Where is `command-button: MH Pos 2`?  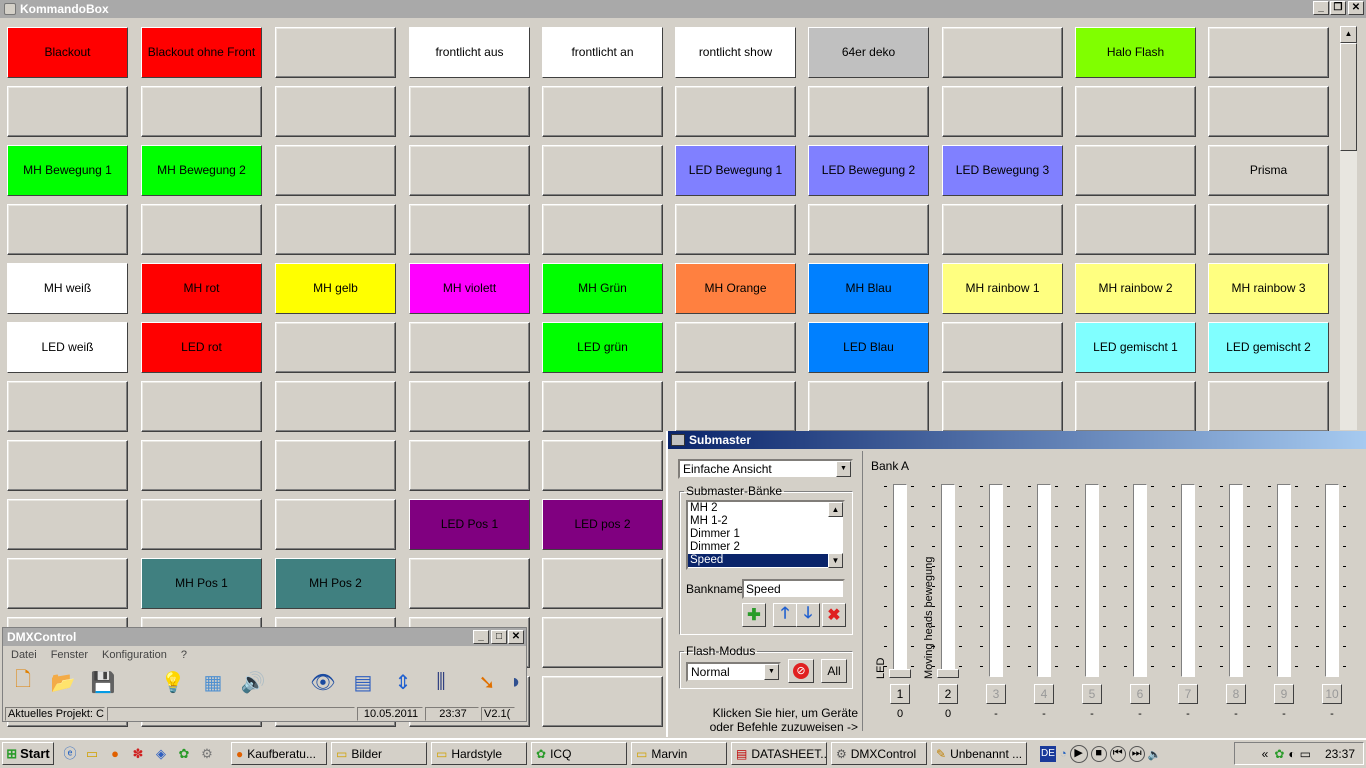
command-button: MH Pos 2 is located at coordinates (335, 583).